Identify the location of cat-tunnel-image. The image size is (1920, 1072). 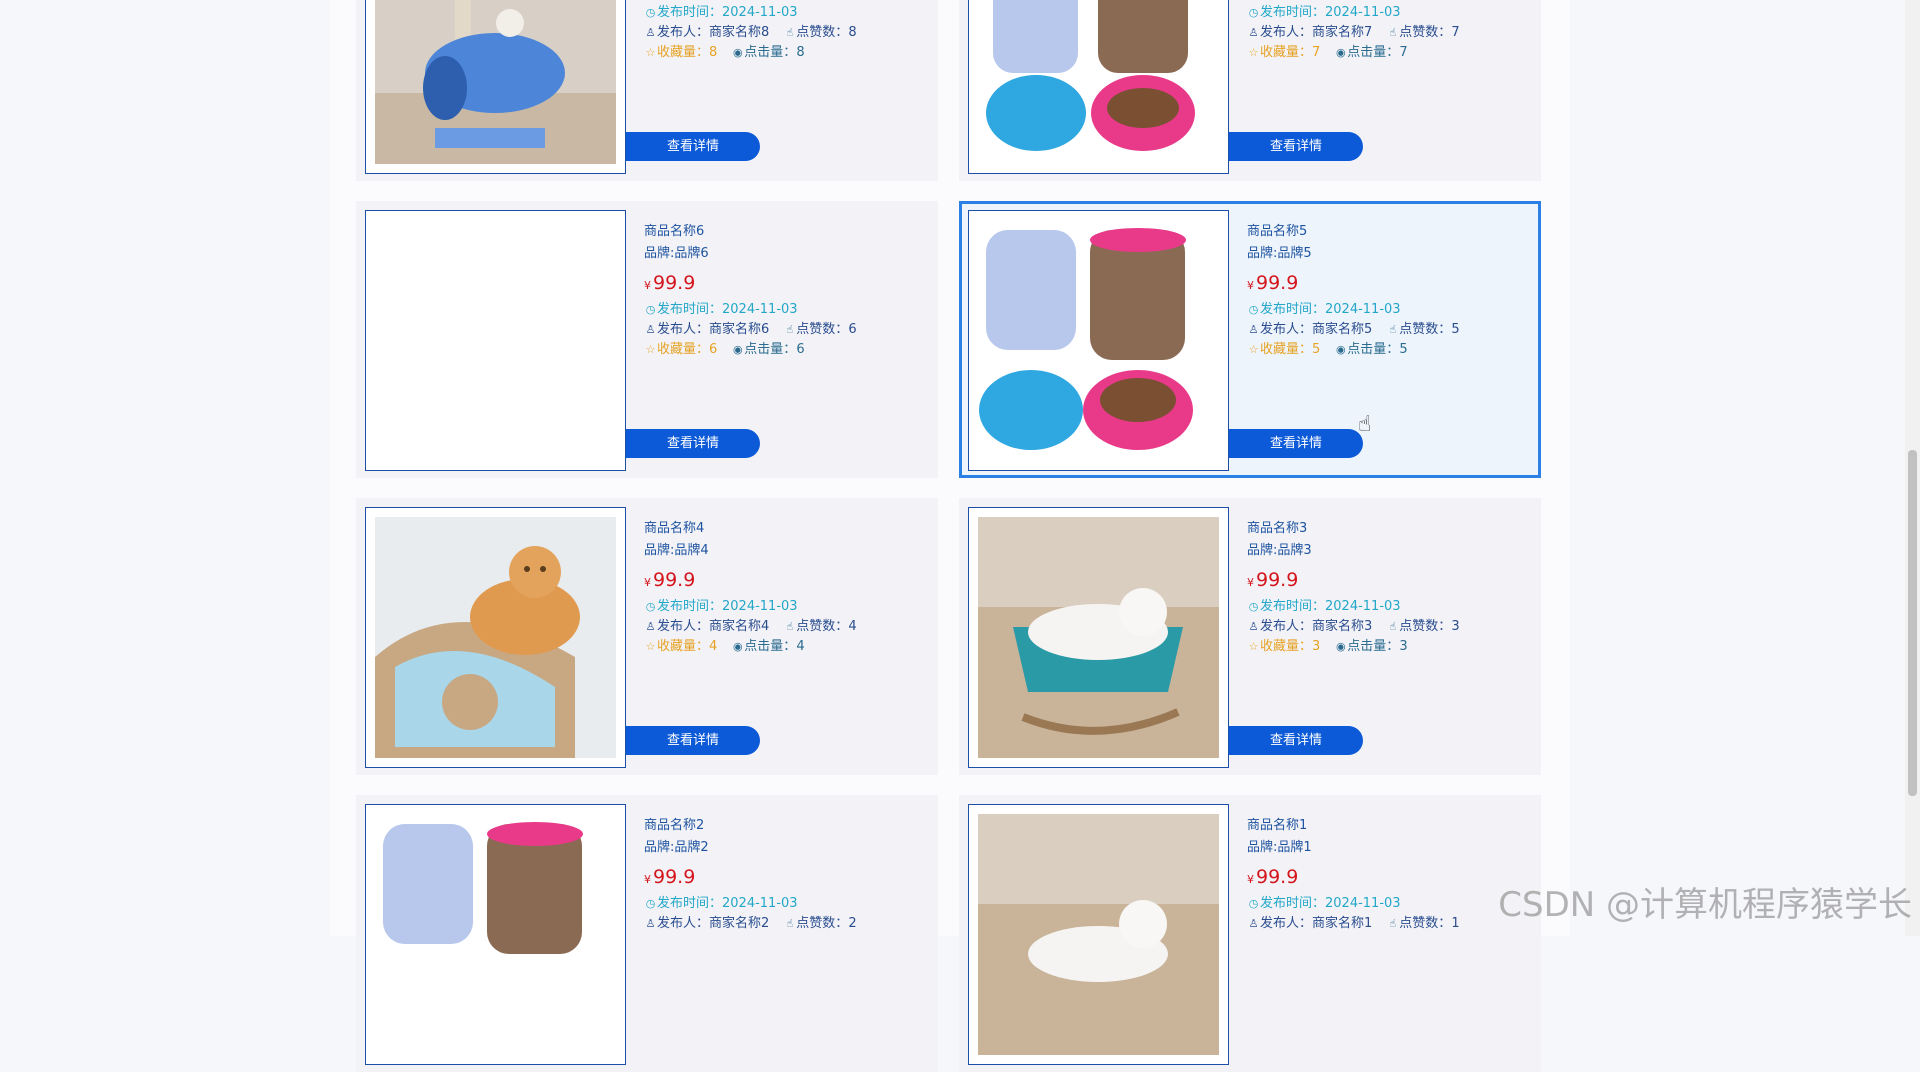
(495, 82).